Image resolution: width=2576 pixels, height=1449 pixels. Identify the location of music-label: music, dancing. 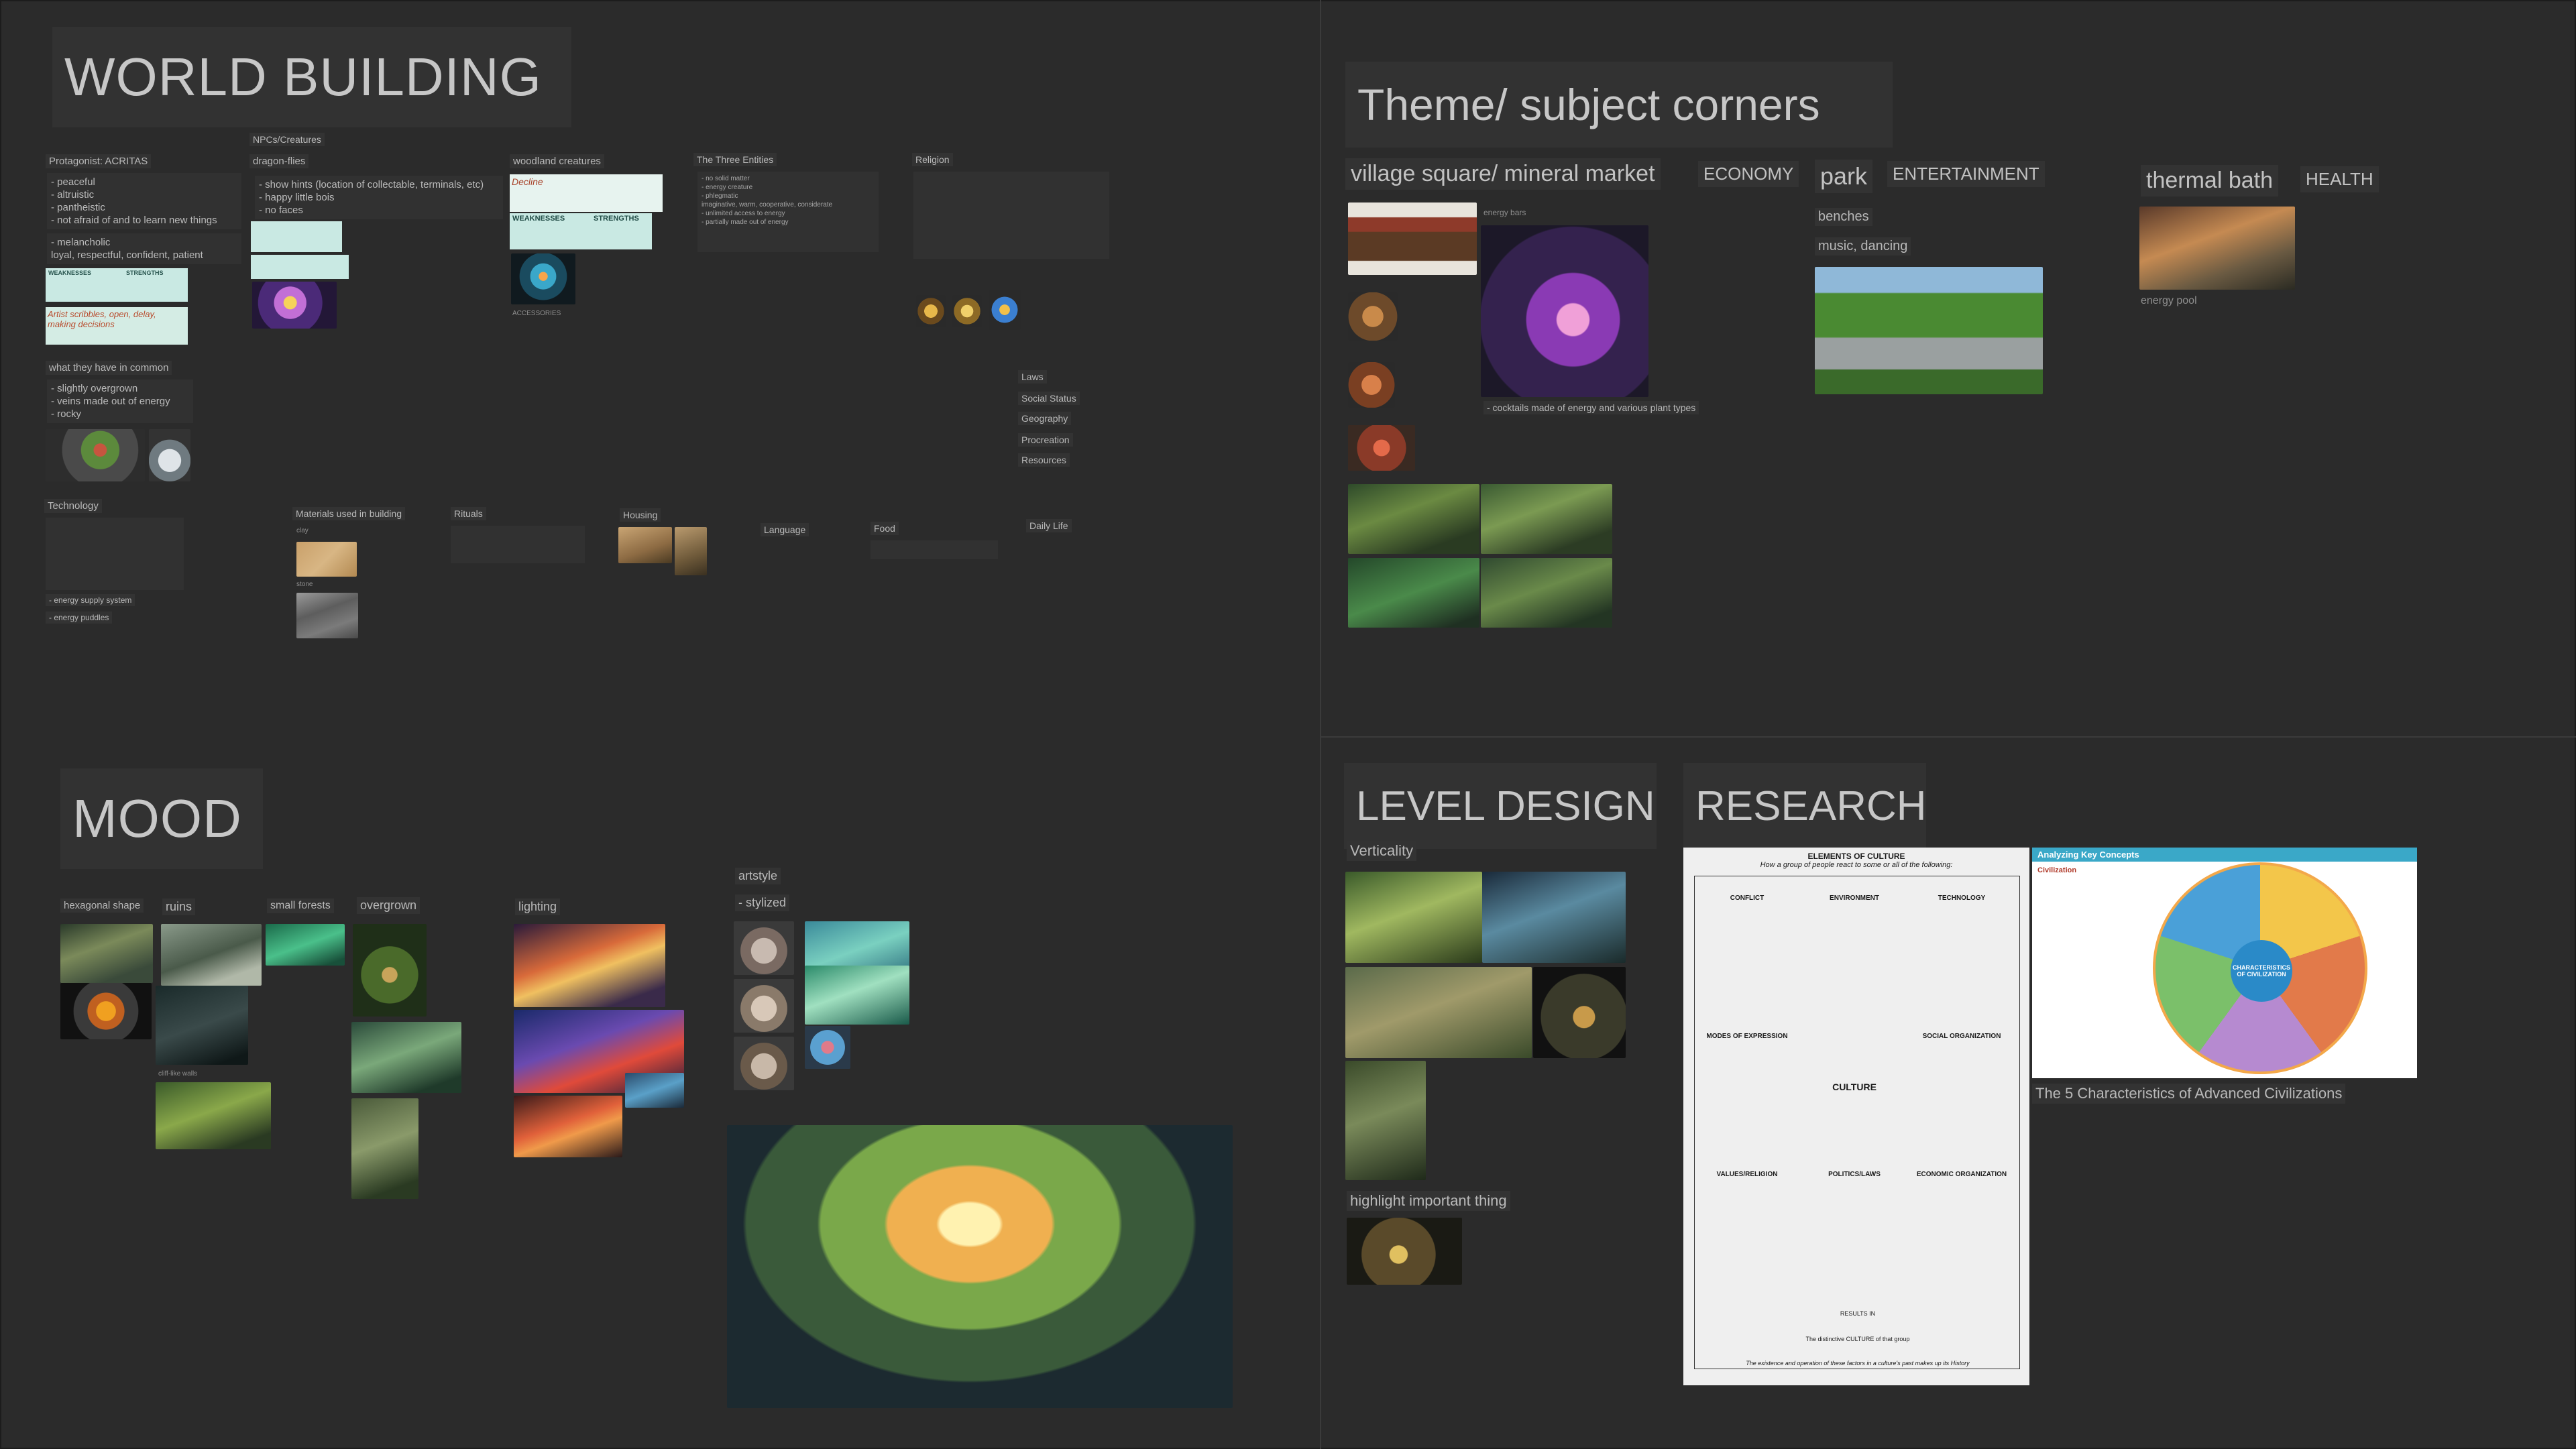
(1863, 246).